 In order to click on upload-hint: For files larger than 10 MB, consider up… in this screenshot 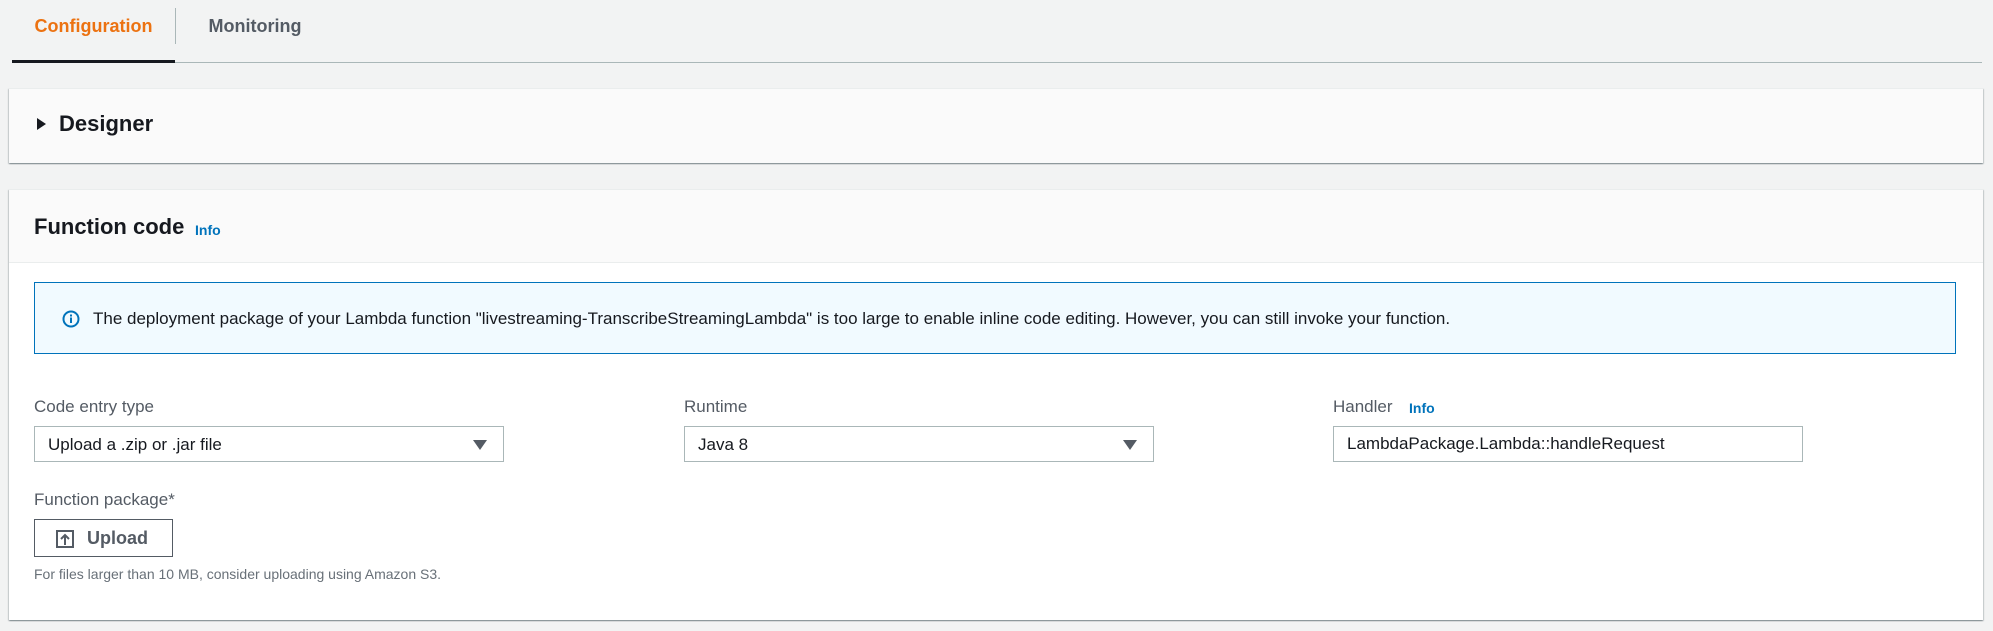, I will do `click(238, 574)`.